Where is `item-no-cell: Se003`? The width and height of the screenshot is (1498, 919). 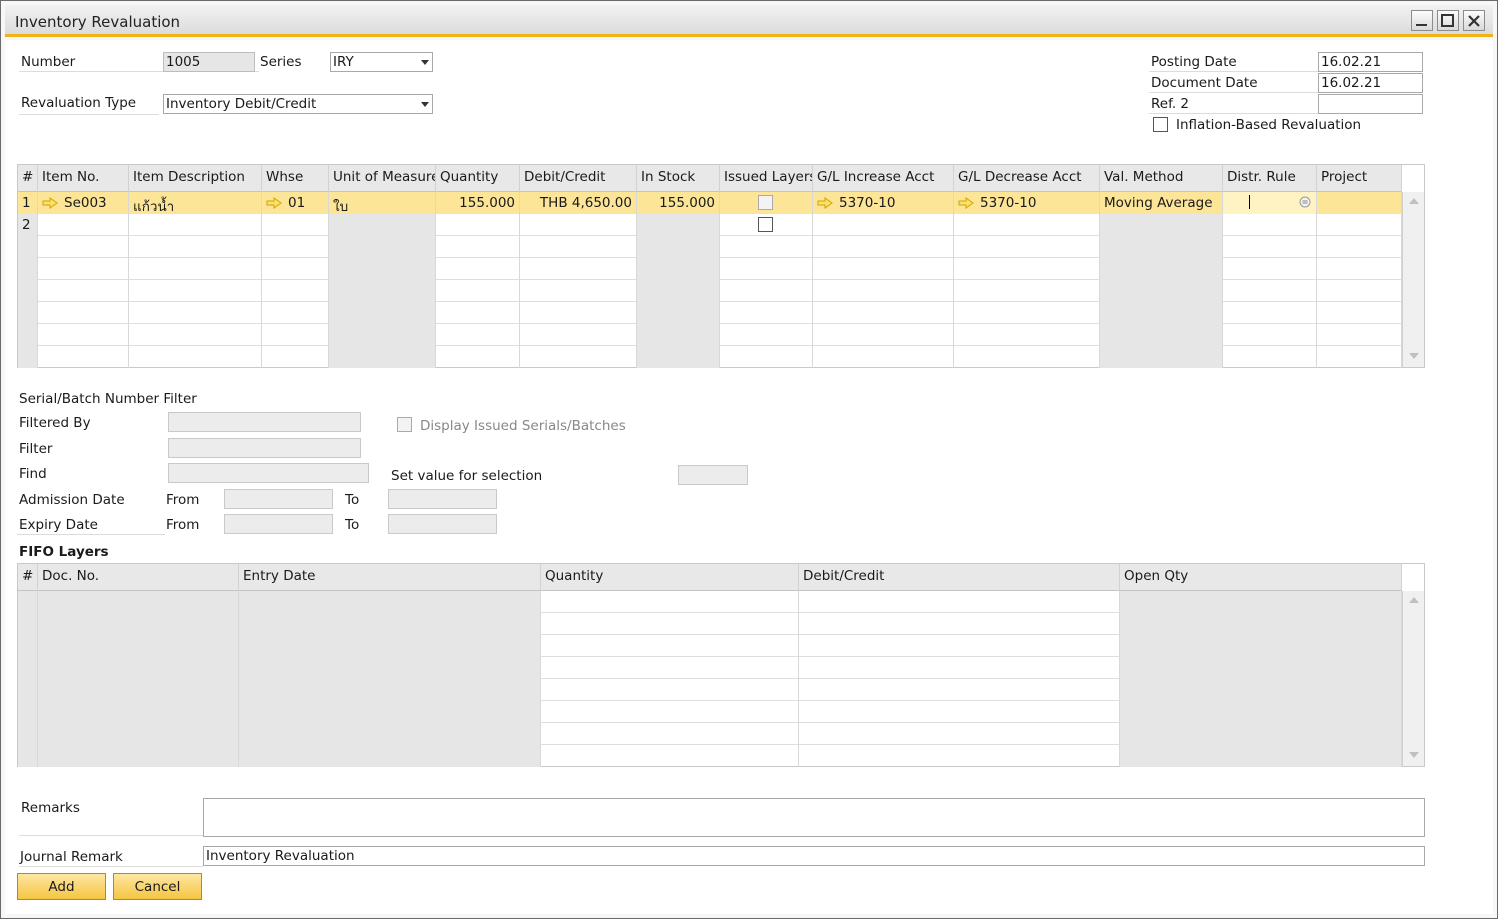
item-no-cell: Se003 is located at coordinates (83, 203).